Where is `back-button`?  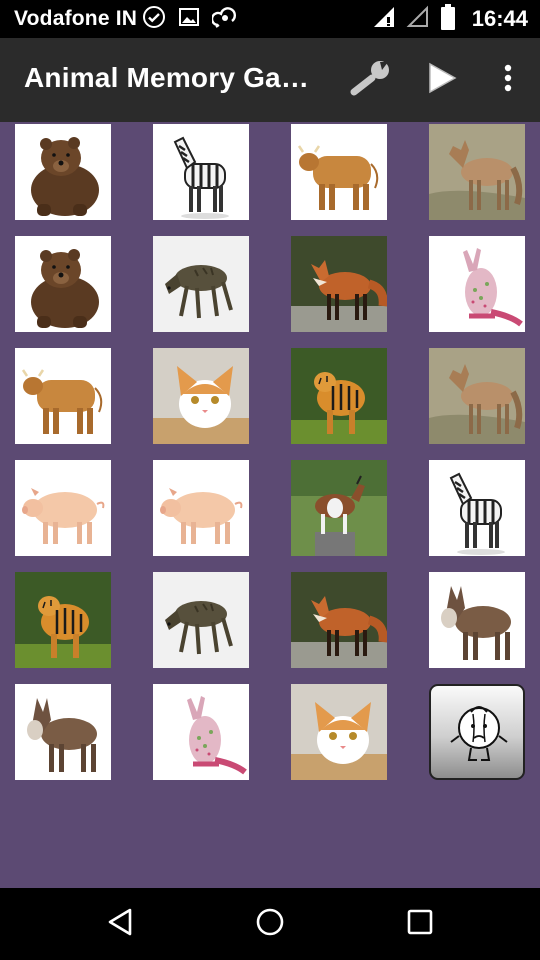
back-button is located at coordinates (120, 924).